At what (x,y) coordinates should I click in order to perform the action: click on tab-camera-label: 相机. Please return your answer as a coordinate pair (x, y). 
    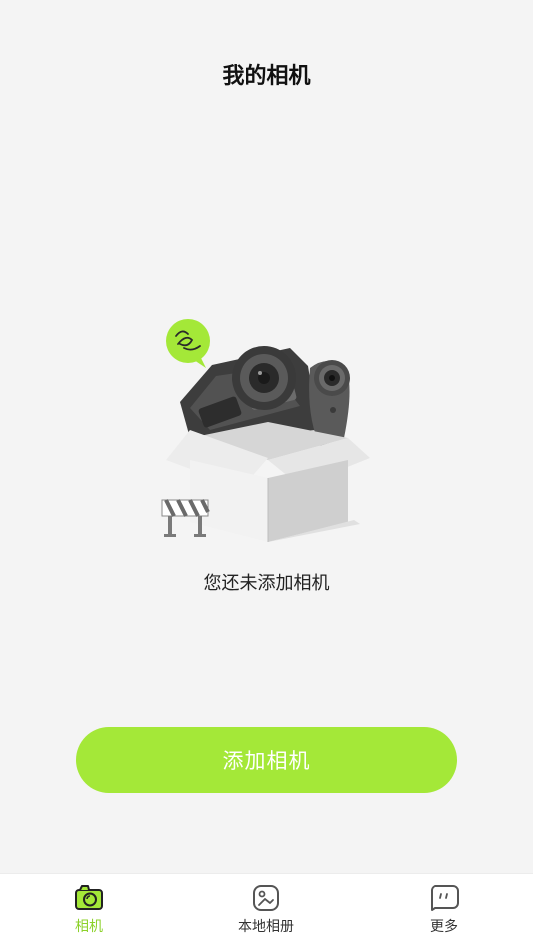
    Looking at the image, I should click on (89, 927).